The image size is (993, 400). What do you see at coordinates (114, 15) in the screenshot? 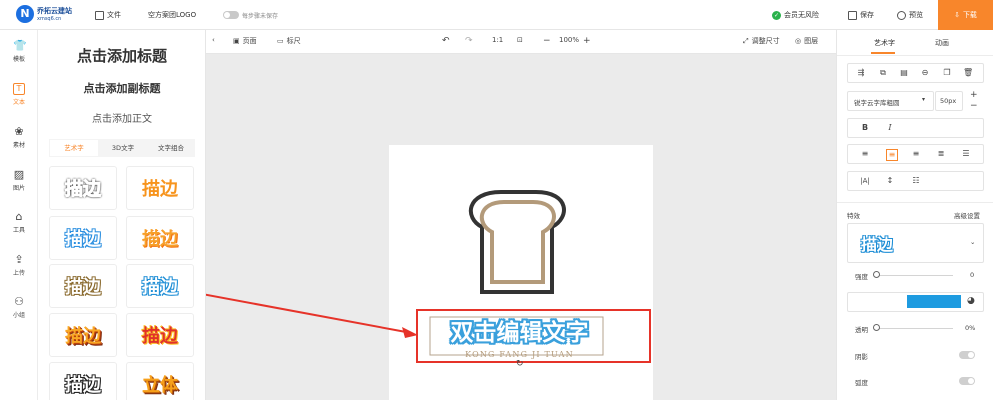
I see `file-menu-label: 文件` at bounding box center [114, 15].